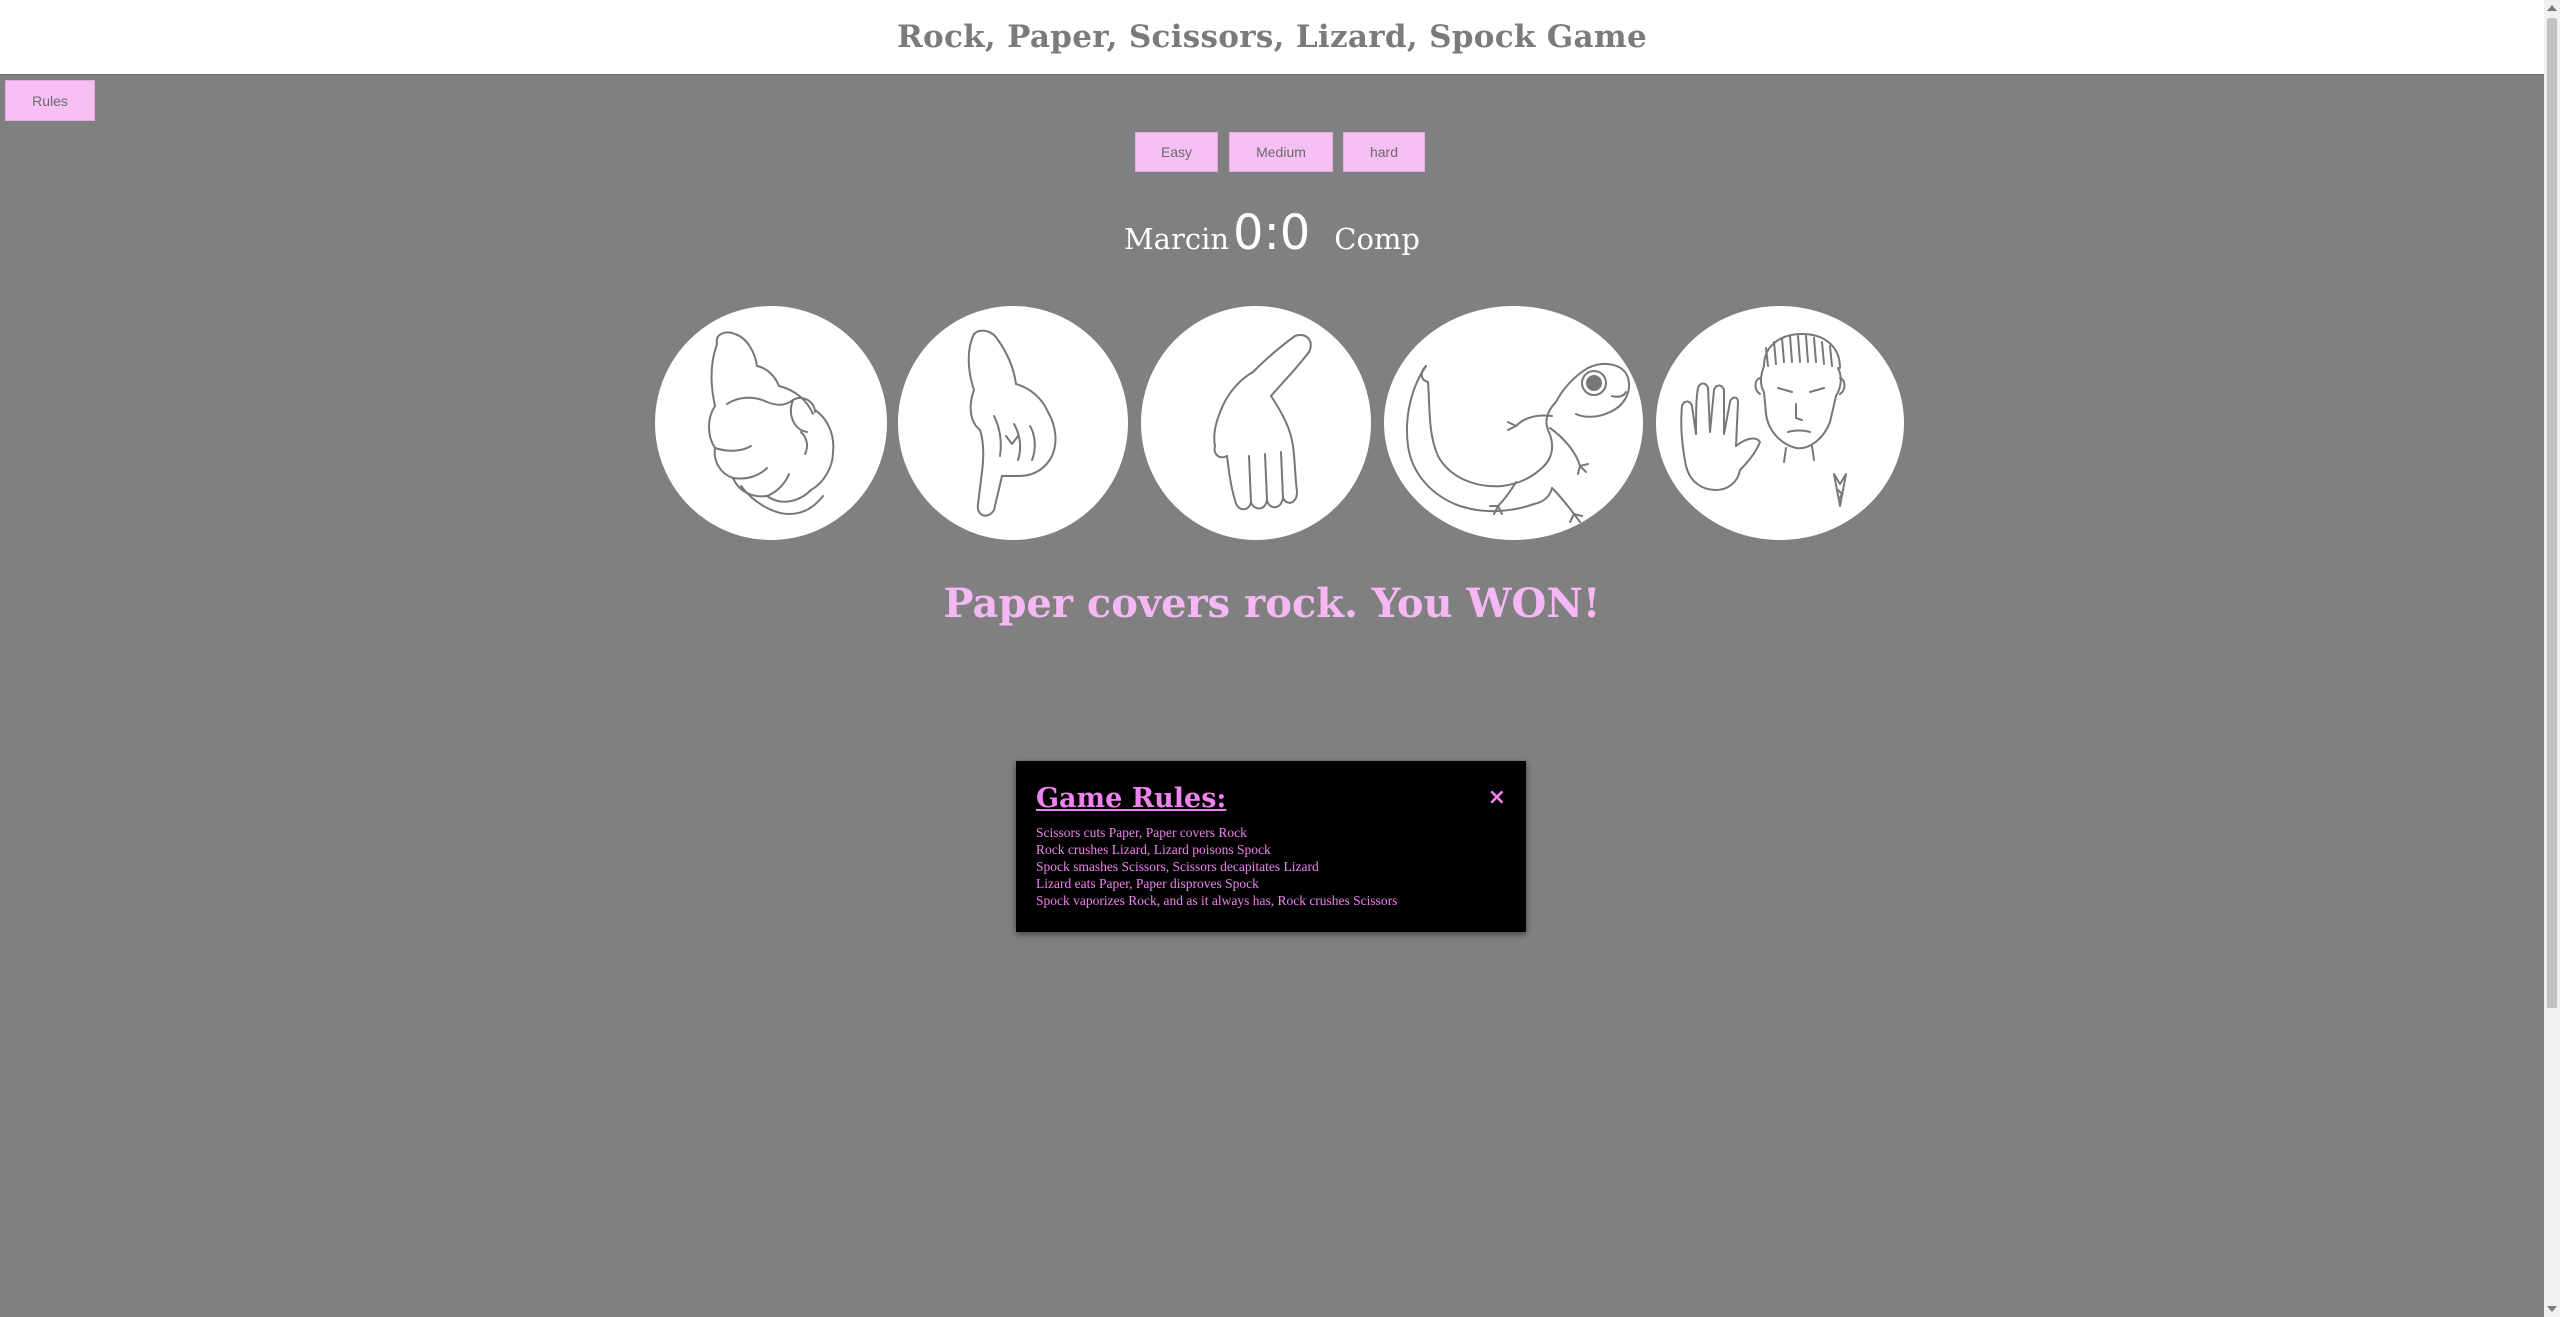  Describe the element at coordinates (1262, 422) in the screenshot. I see `scissors-hand-icon` at that location.